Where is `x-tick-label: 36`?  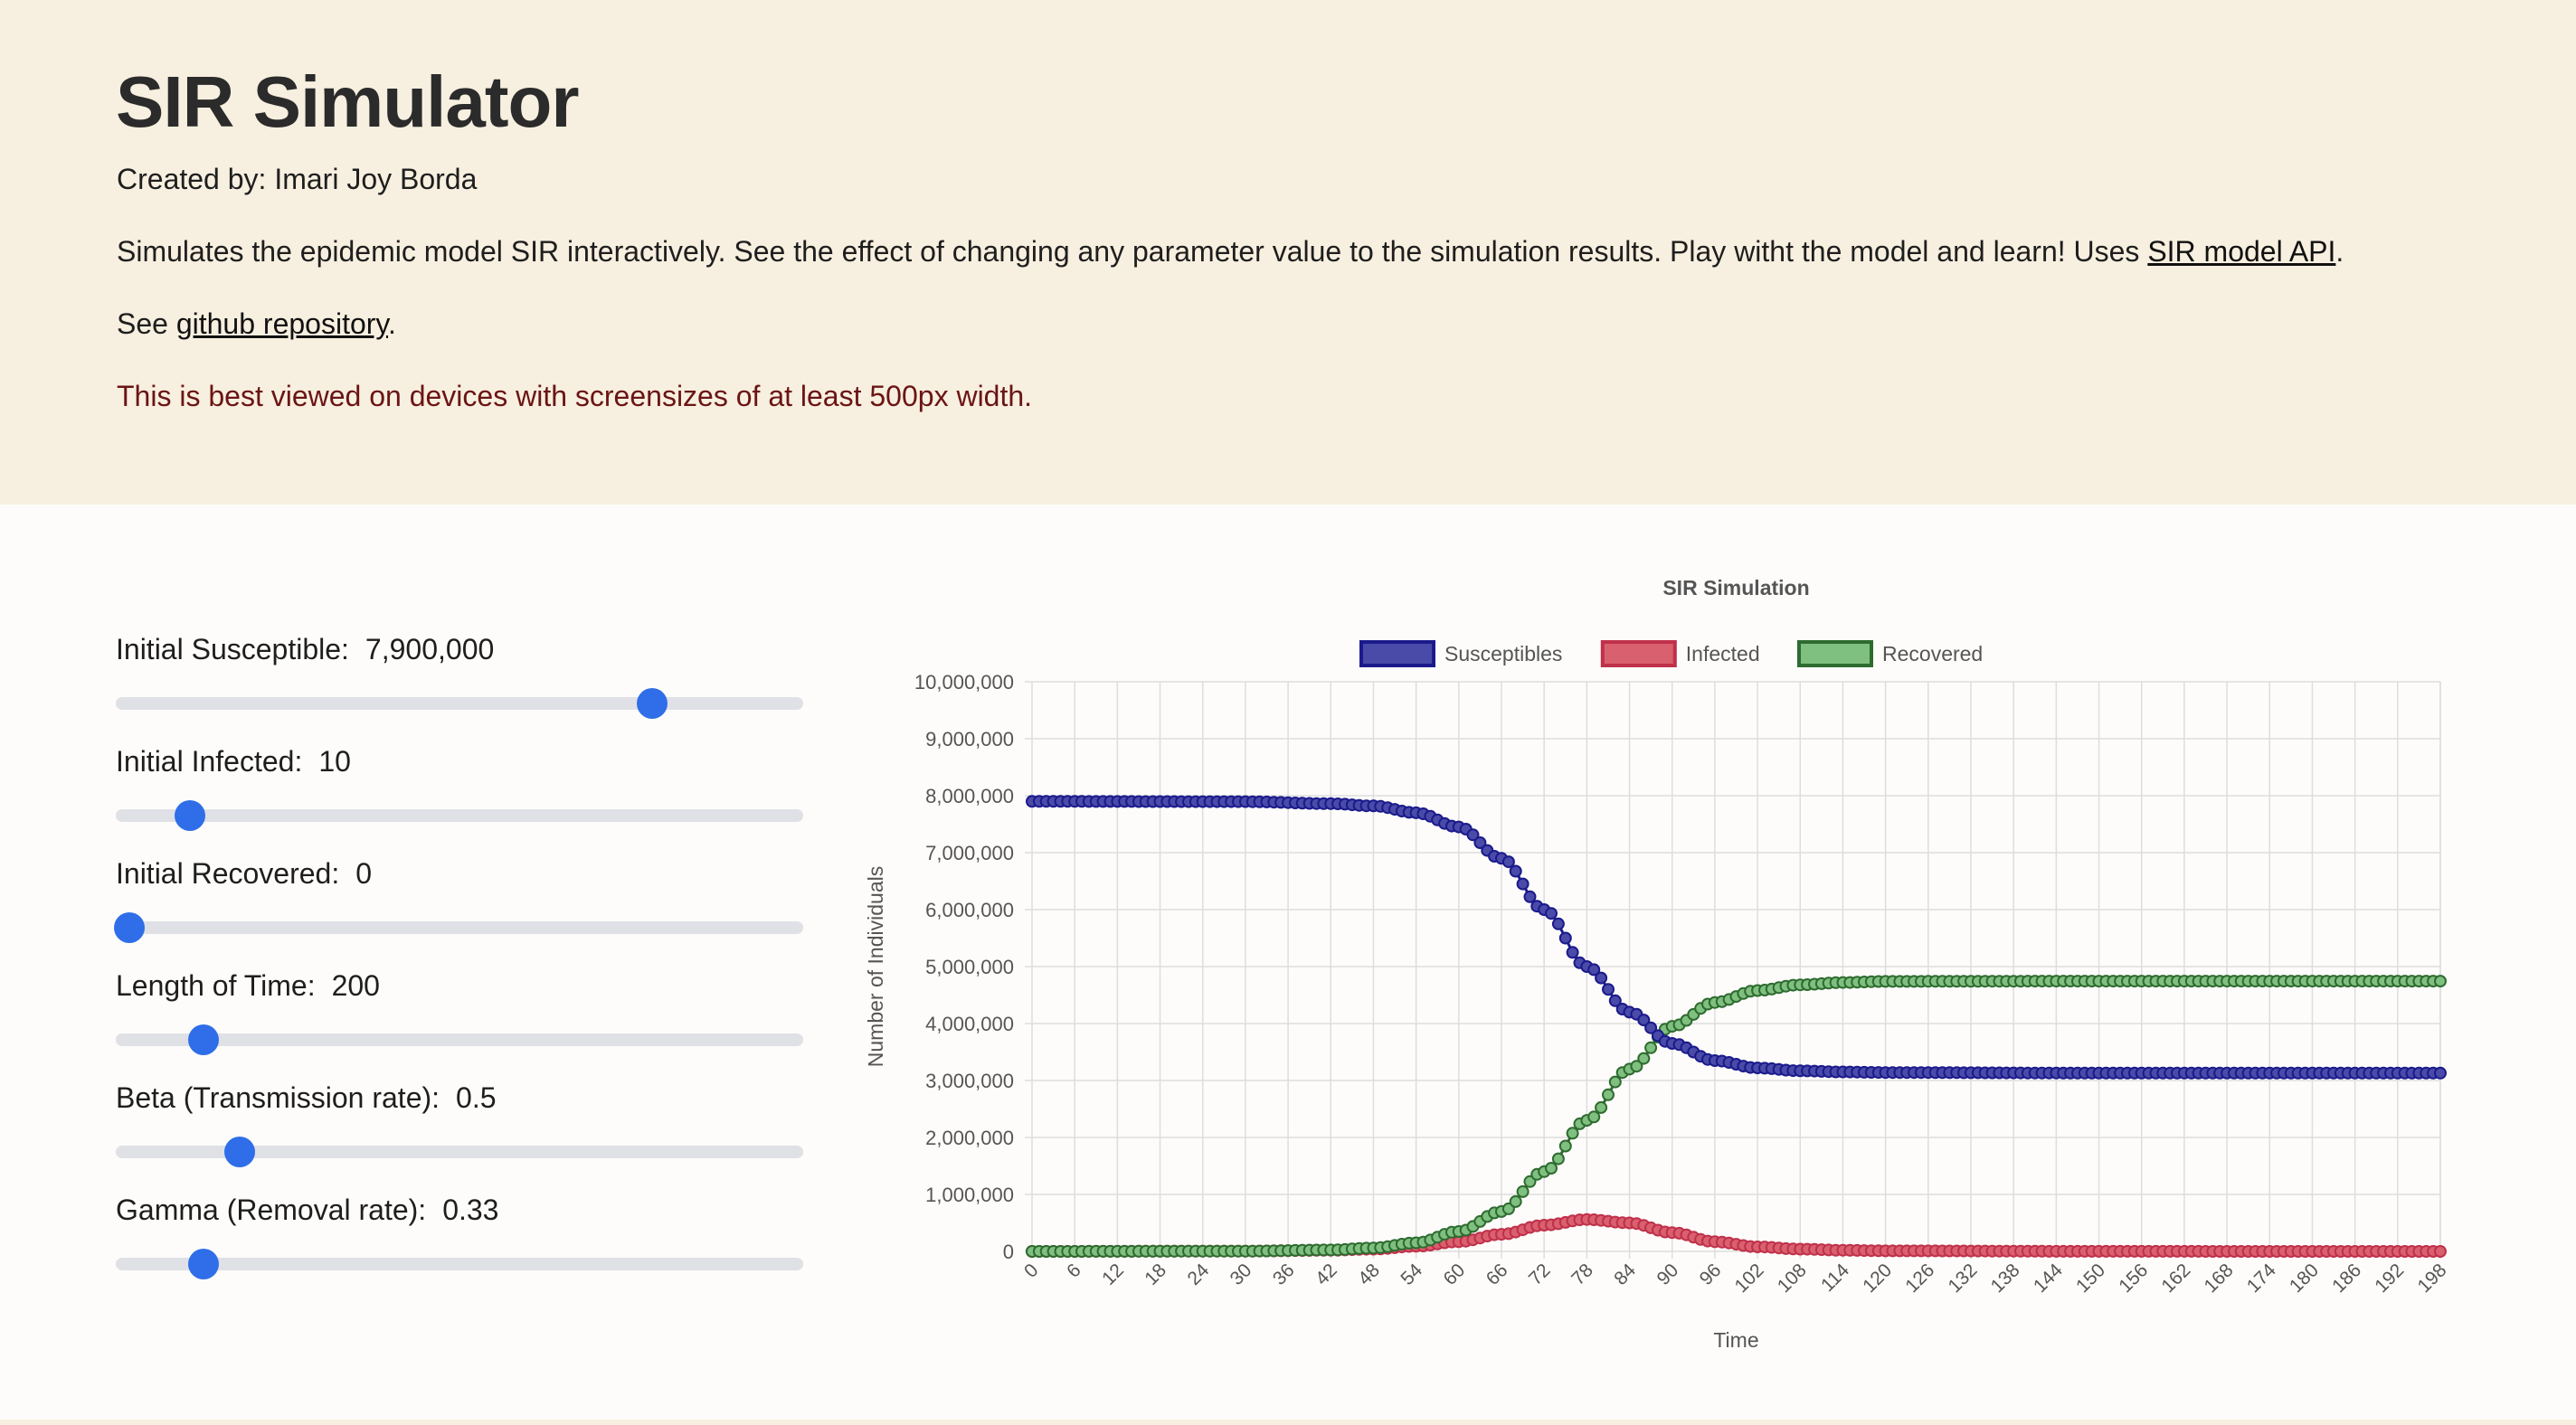
x-tick-label: 36 is located at coordinates (1284, 1274).